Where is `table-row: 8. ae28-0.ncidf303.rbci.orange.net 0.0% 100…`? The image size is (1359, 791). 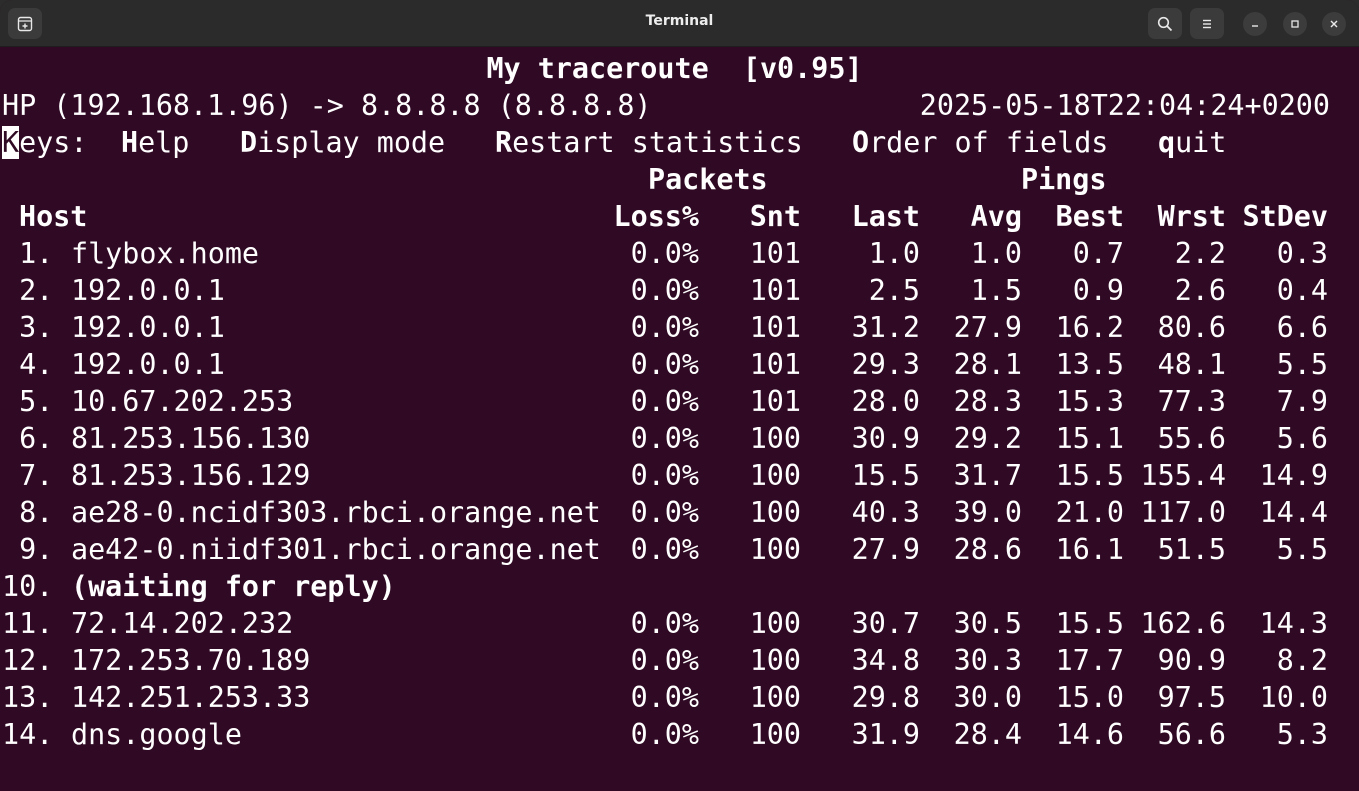 table-row: 8. ae28-0.ncidf303.rbci.orange.net 0.0% 100… is located at coordinates (672, 512).